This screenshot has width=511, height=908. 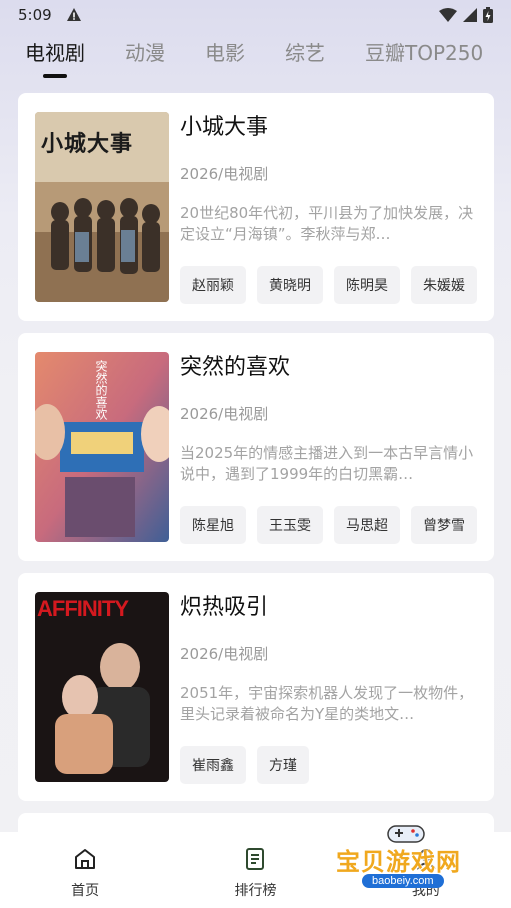 What do you see at coordinates (488, 15) in the screenshot?
I see `battery-icon` at bounding box center [488, 15].